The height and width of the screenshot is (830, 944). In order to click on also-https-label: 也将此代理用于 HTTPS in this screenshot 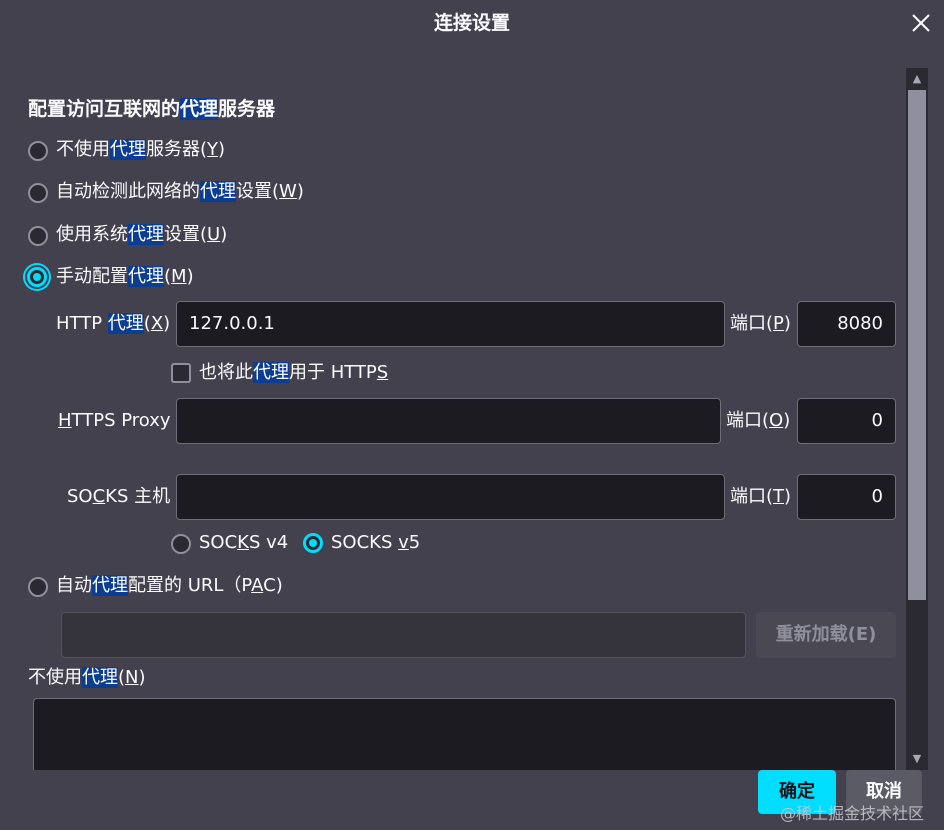, I will do `click(293, 373)`.